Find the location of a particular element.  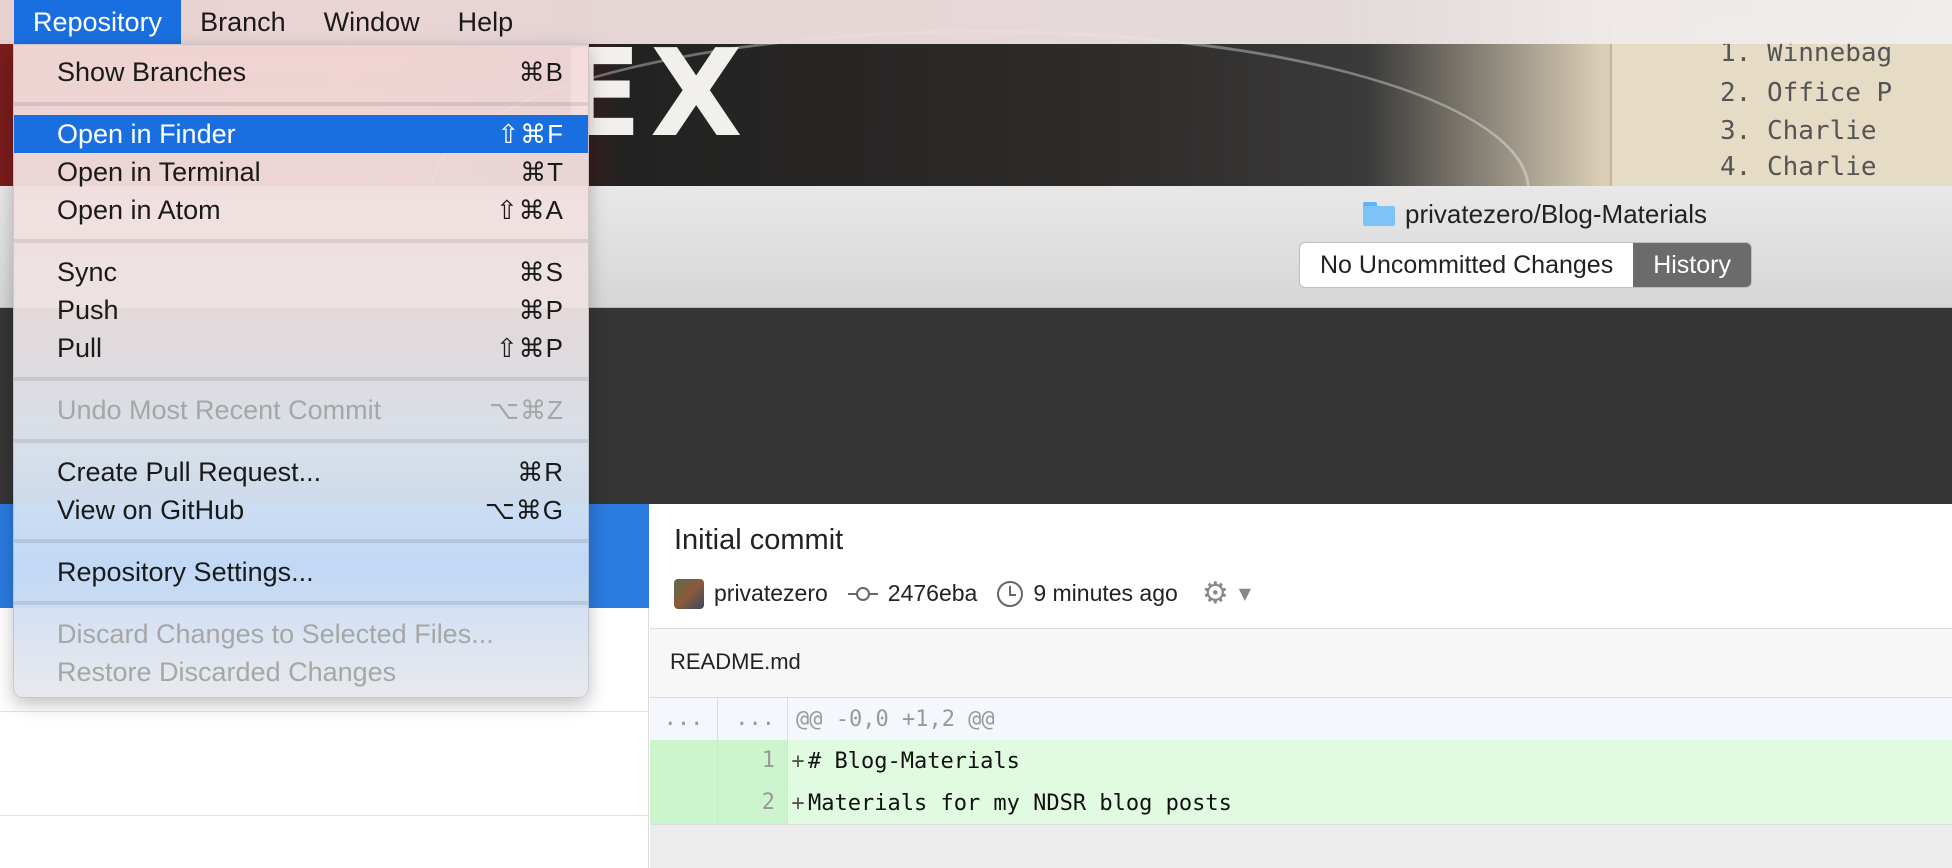

menu-item-label: Pull is located at coordinates (80, 347).